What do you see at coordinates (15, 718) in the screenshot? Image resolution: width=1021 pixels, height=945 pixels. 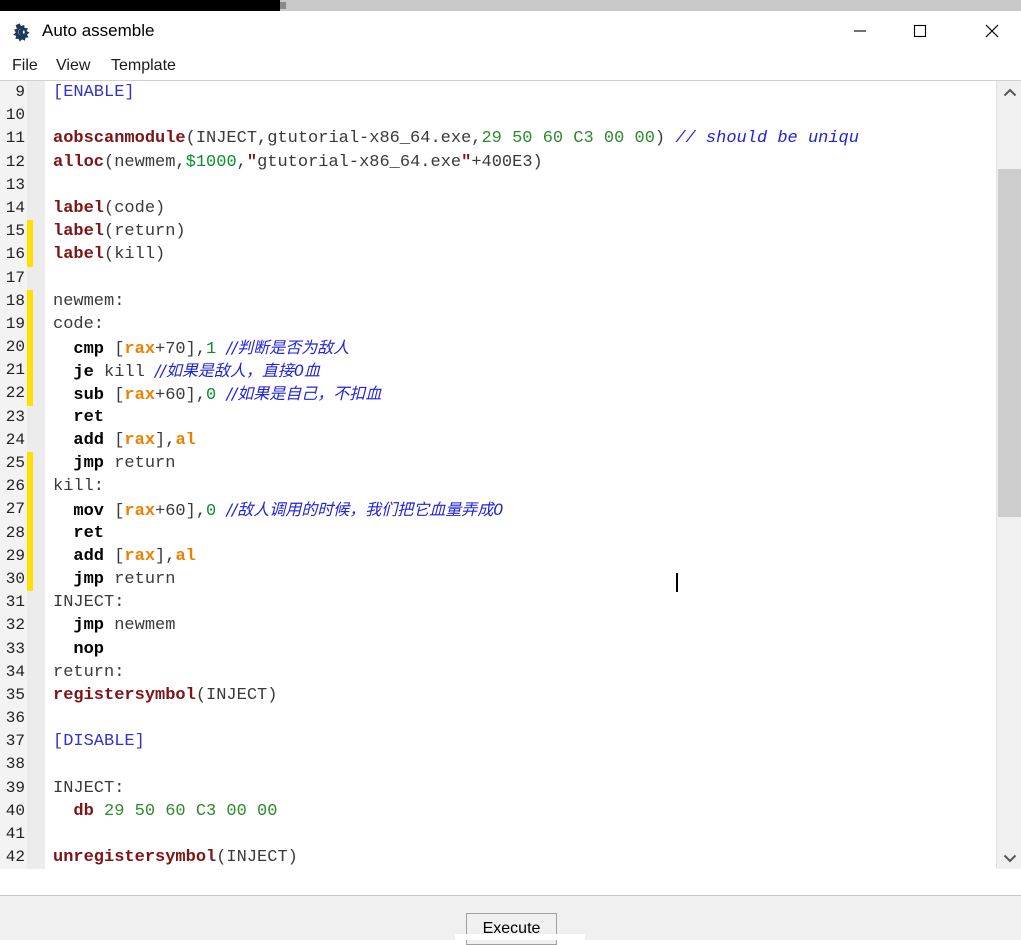 I see `line-number: 36` at bounding box center [15, 718].